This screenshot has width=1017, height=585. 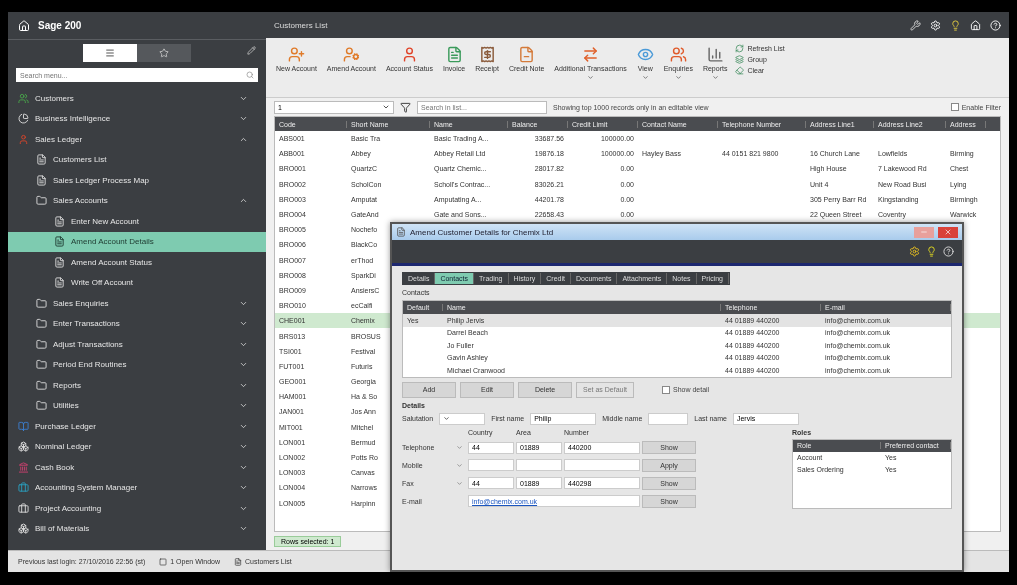 I want to click on bar-chart-icon, so click(x=715, y=54).